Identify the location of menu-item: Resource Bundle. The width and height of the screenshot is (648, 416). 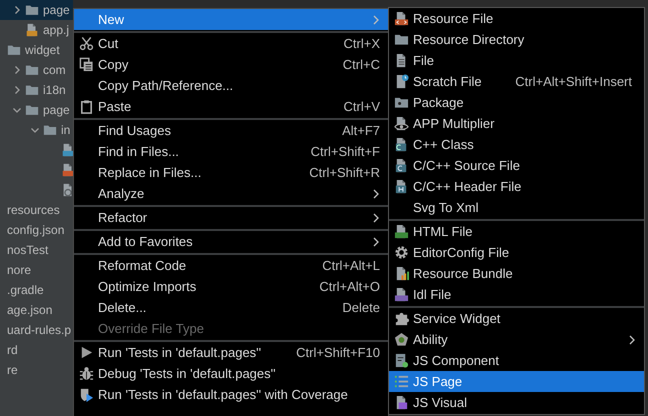
(516, 273).